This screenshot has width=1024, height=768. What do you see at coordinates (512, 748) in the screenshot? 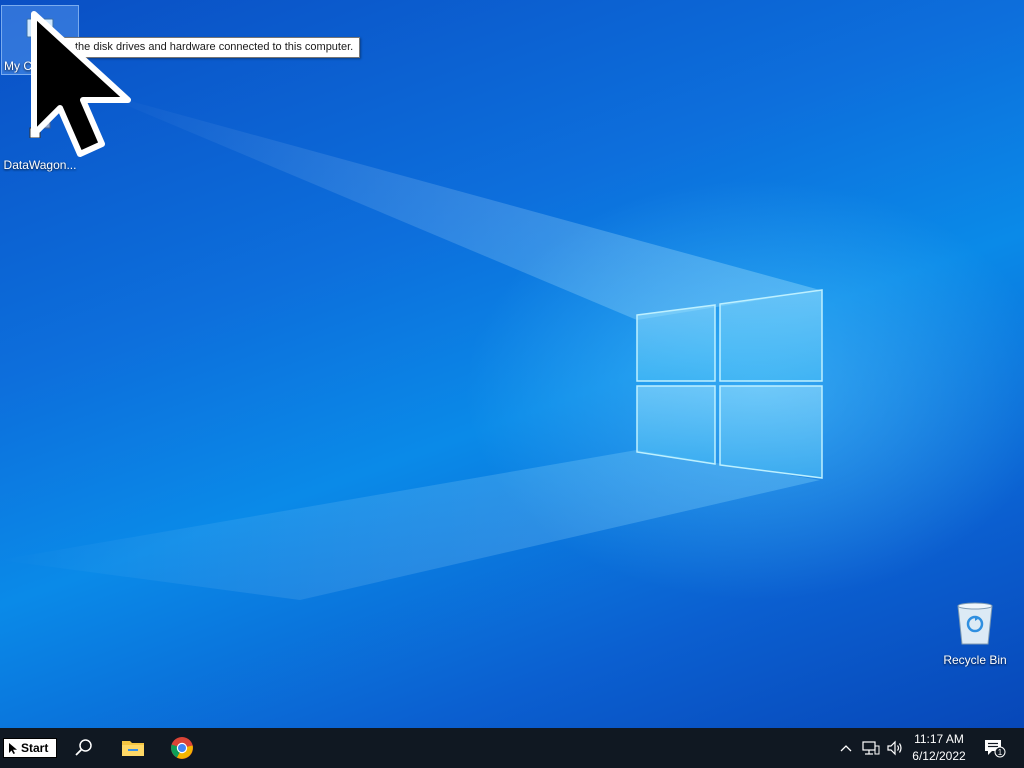
I see `taskbar: Start 11:17 AM 6/12/2022 1` at bounding box center [512, 748].